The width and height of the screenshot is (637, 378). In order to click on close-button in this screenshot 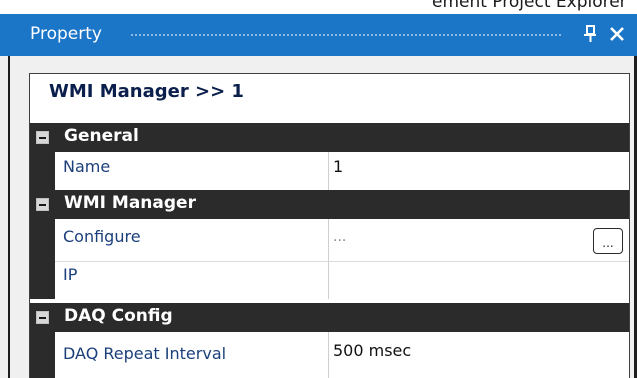, I will do `click(617, 34)`.